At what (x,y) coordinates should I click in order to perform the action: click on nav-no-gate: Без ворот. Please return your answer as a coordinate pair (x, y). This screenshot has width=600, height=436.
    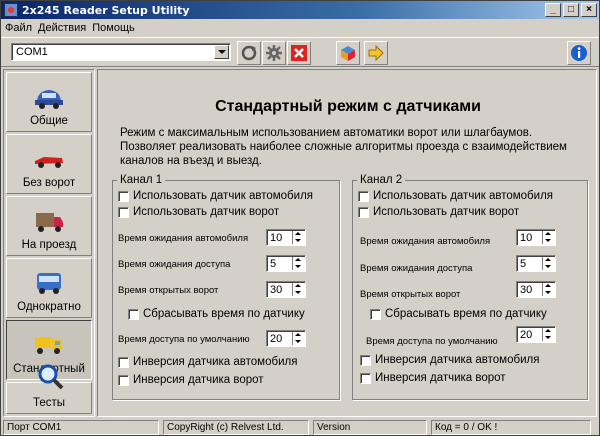
    Looking at the image, I should click on (49, 164).